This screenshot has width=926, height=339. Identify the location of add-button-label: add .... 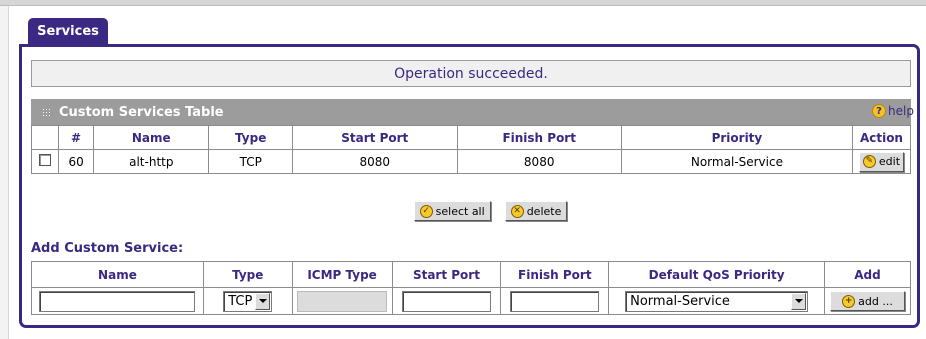
(875, 301).